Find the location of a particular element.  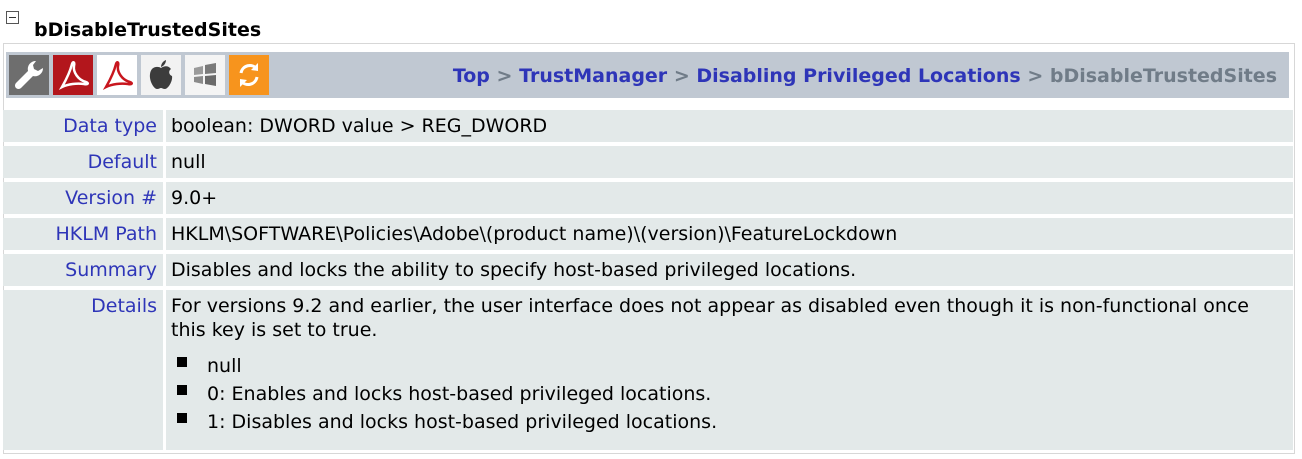

sync-icon is located at coordinates (249, 75).